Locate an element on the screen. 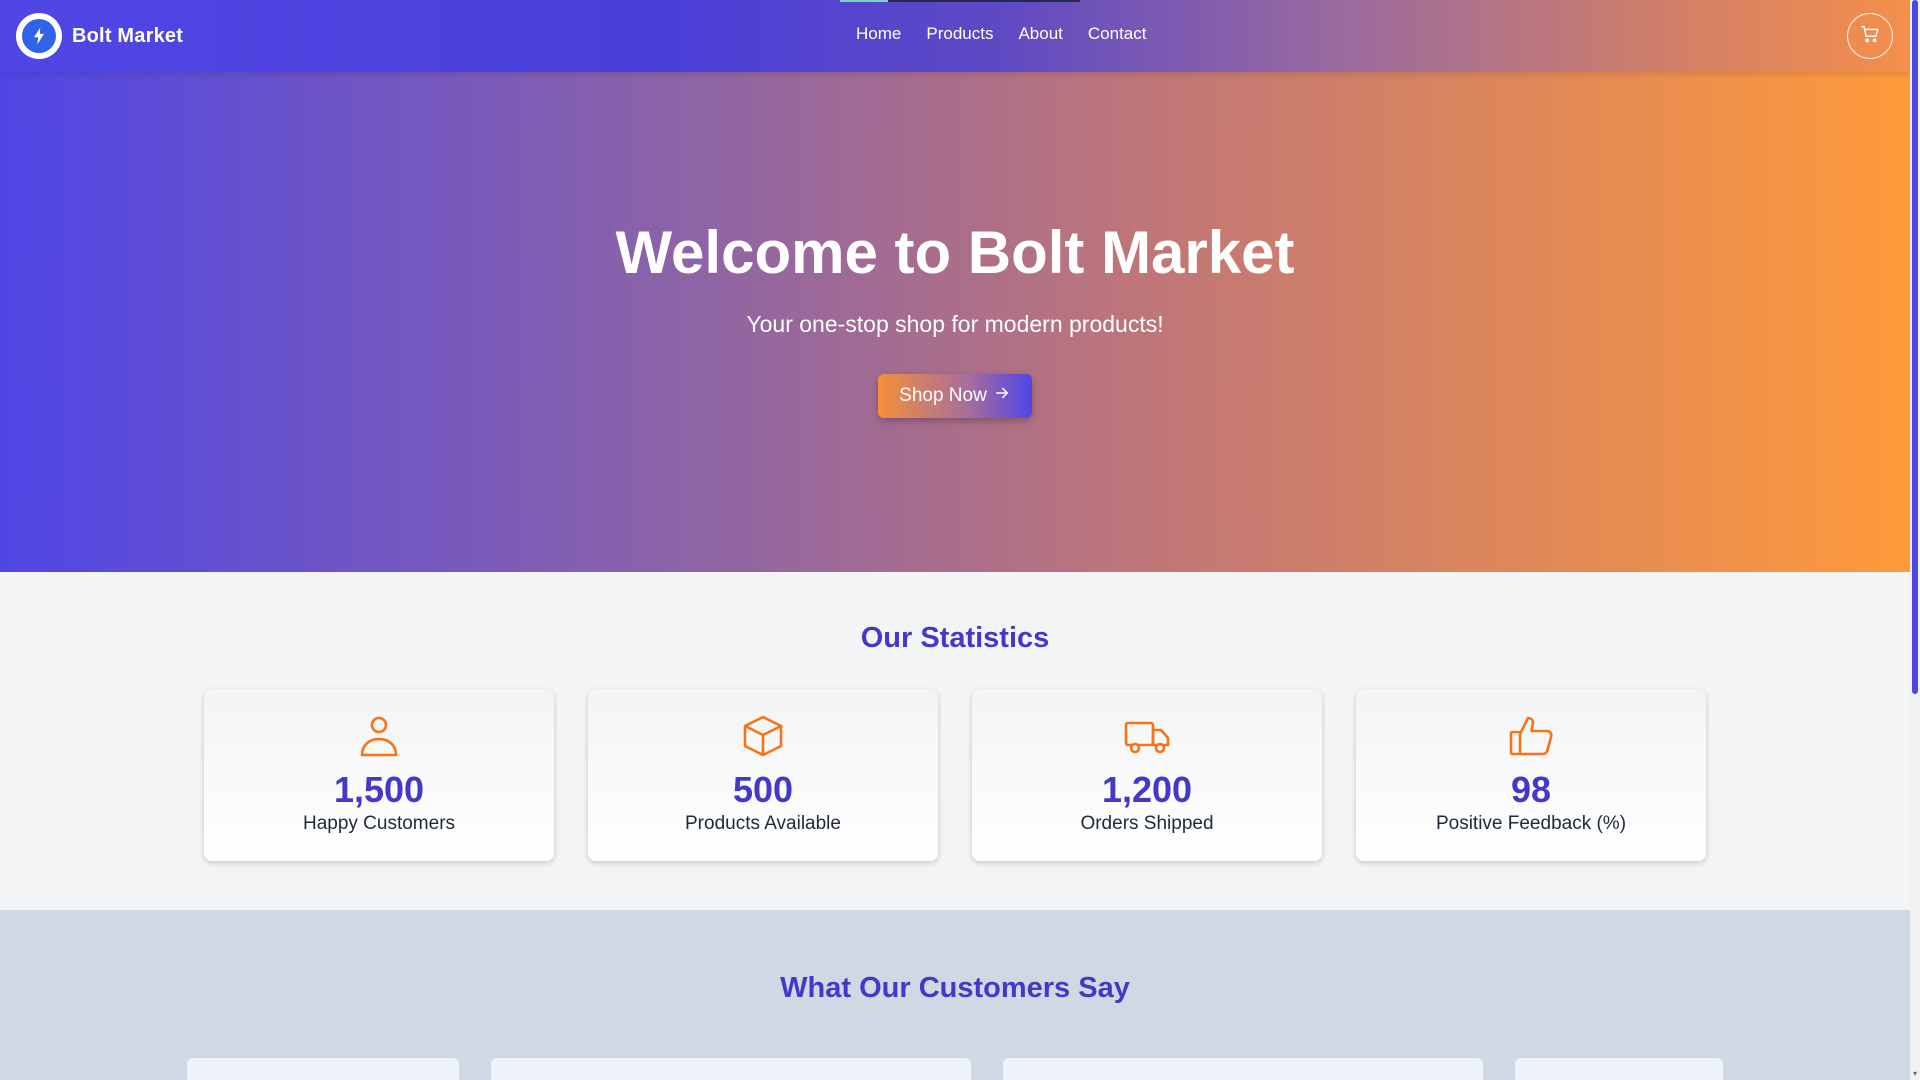 The width and height of the screenshot is (1920, 1080). brand-logo-link: Bolt Market is located at coordinates (99, 36).